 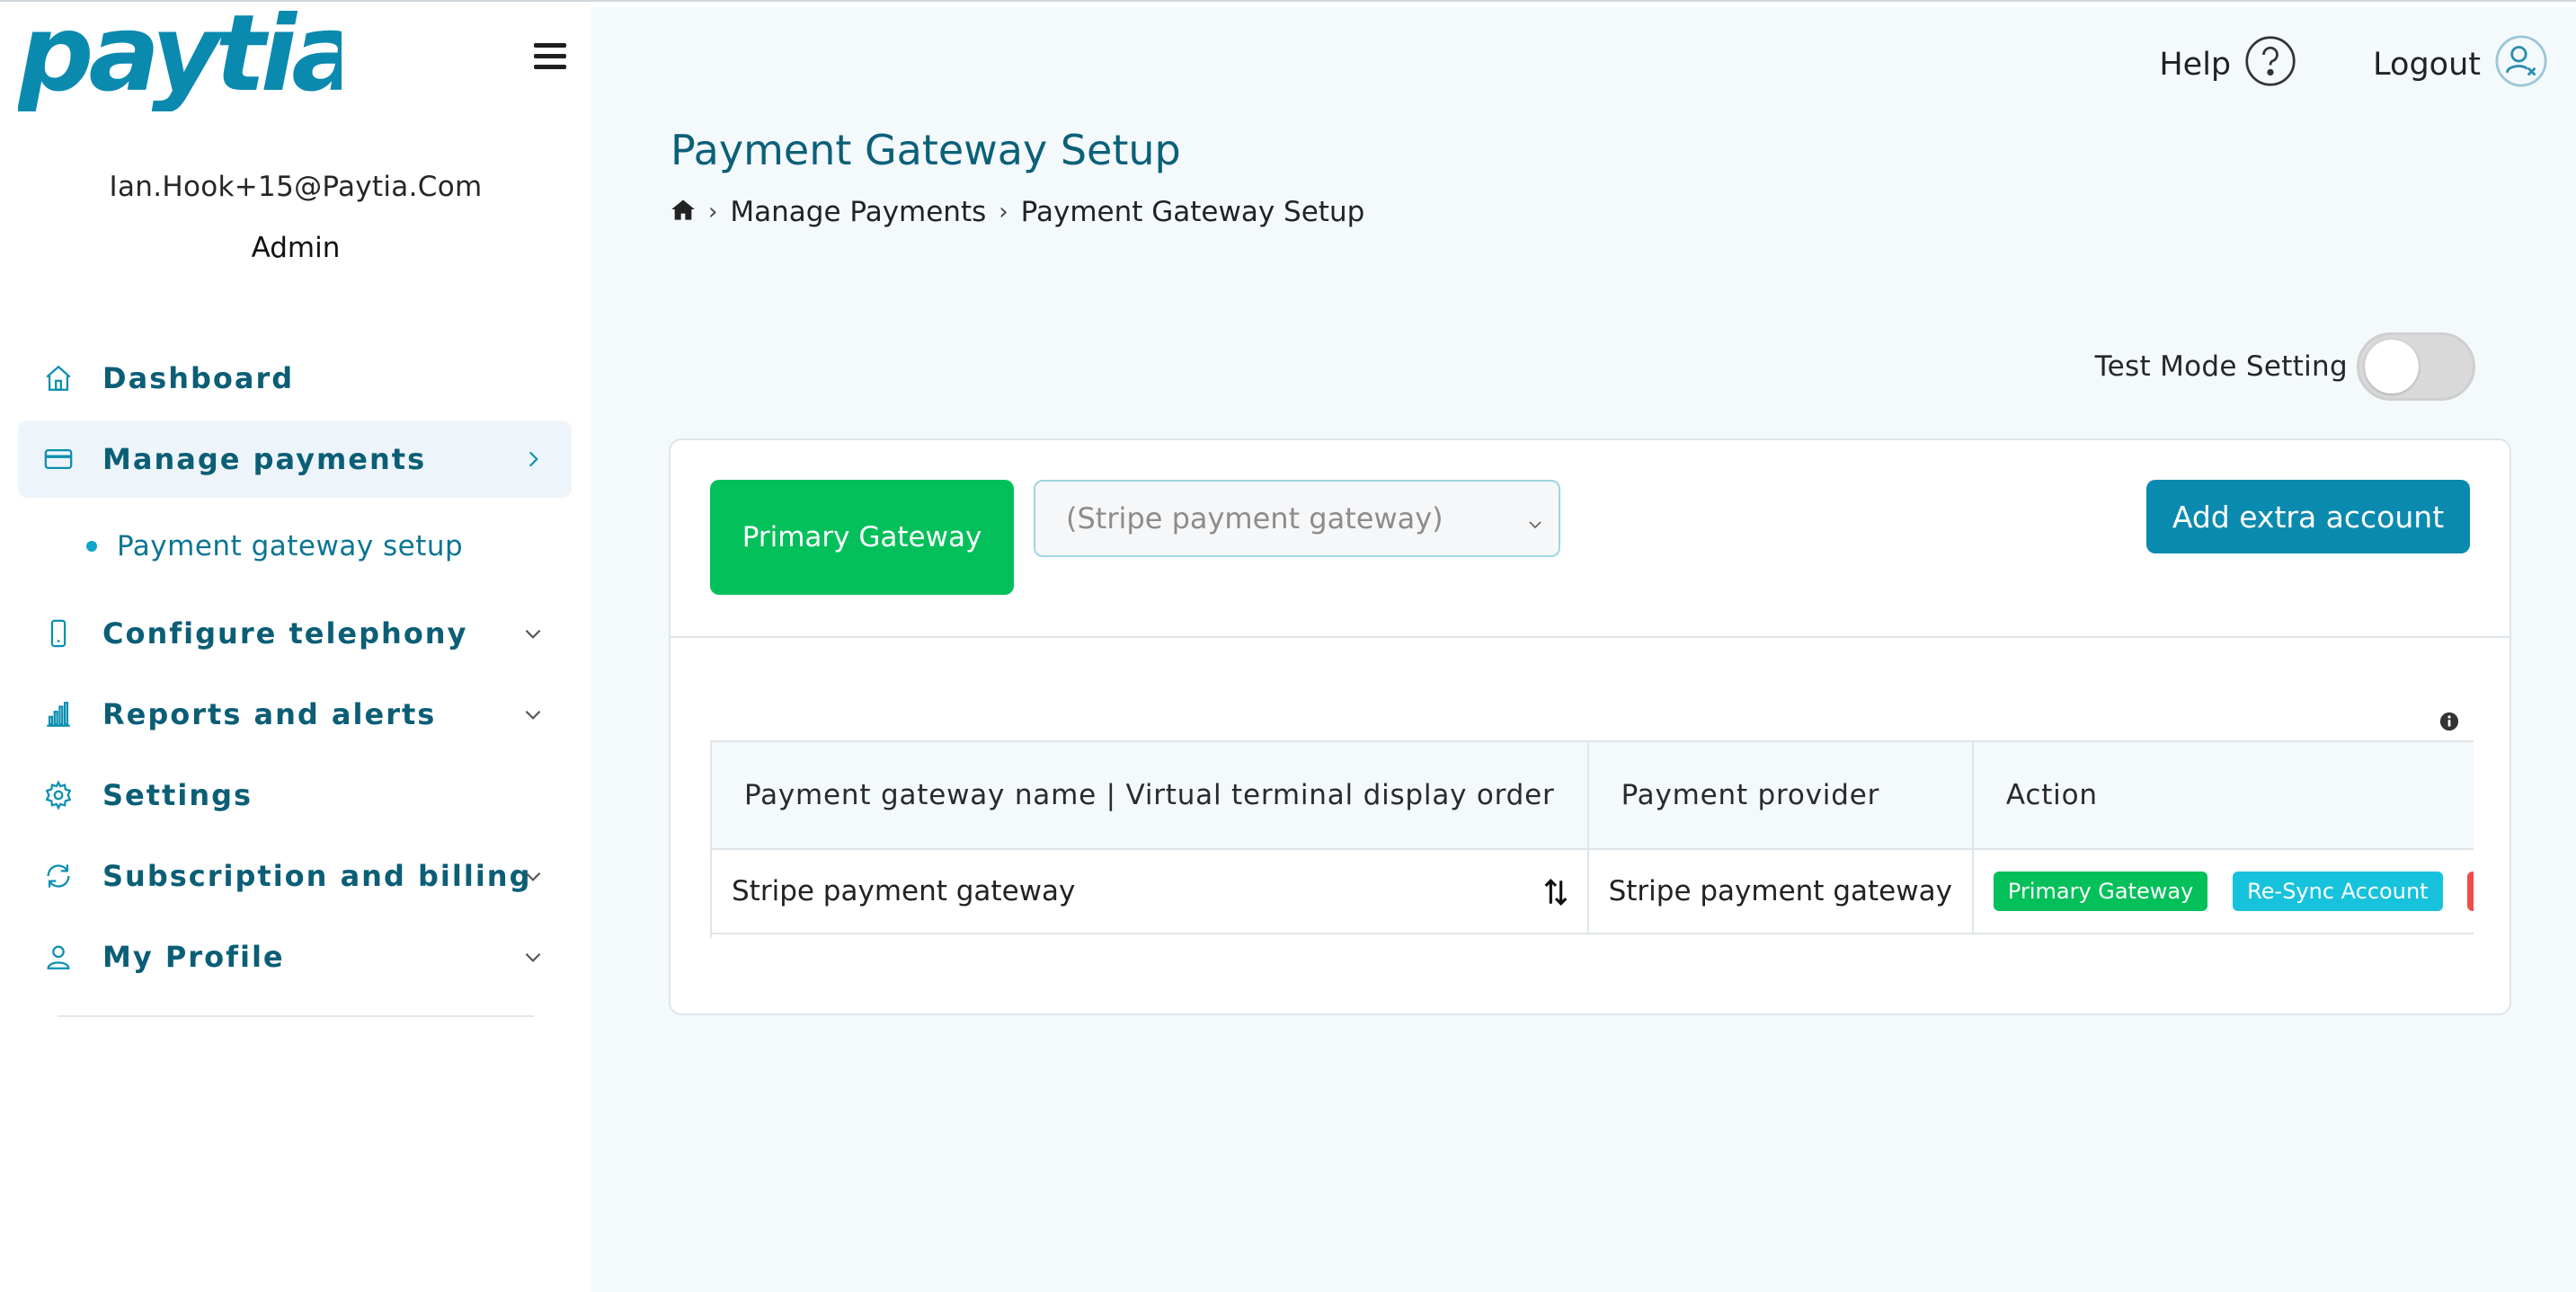 I want to click on resync-account-button: Re-Sync Account, so click(x=2338, y=891).